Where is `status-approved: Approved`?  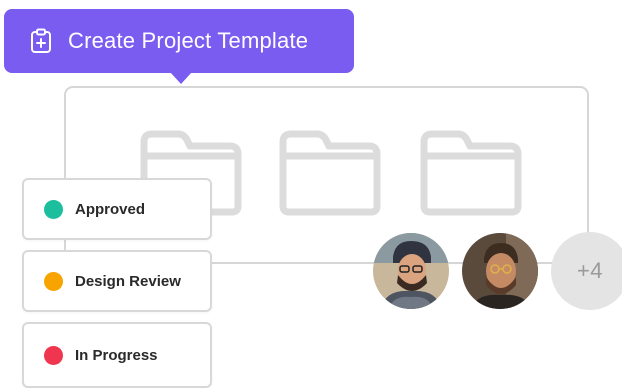 status-approved: Approved is located at coordinates (117, 209).